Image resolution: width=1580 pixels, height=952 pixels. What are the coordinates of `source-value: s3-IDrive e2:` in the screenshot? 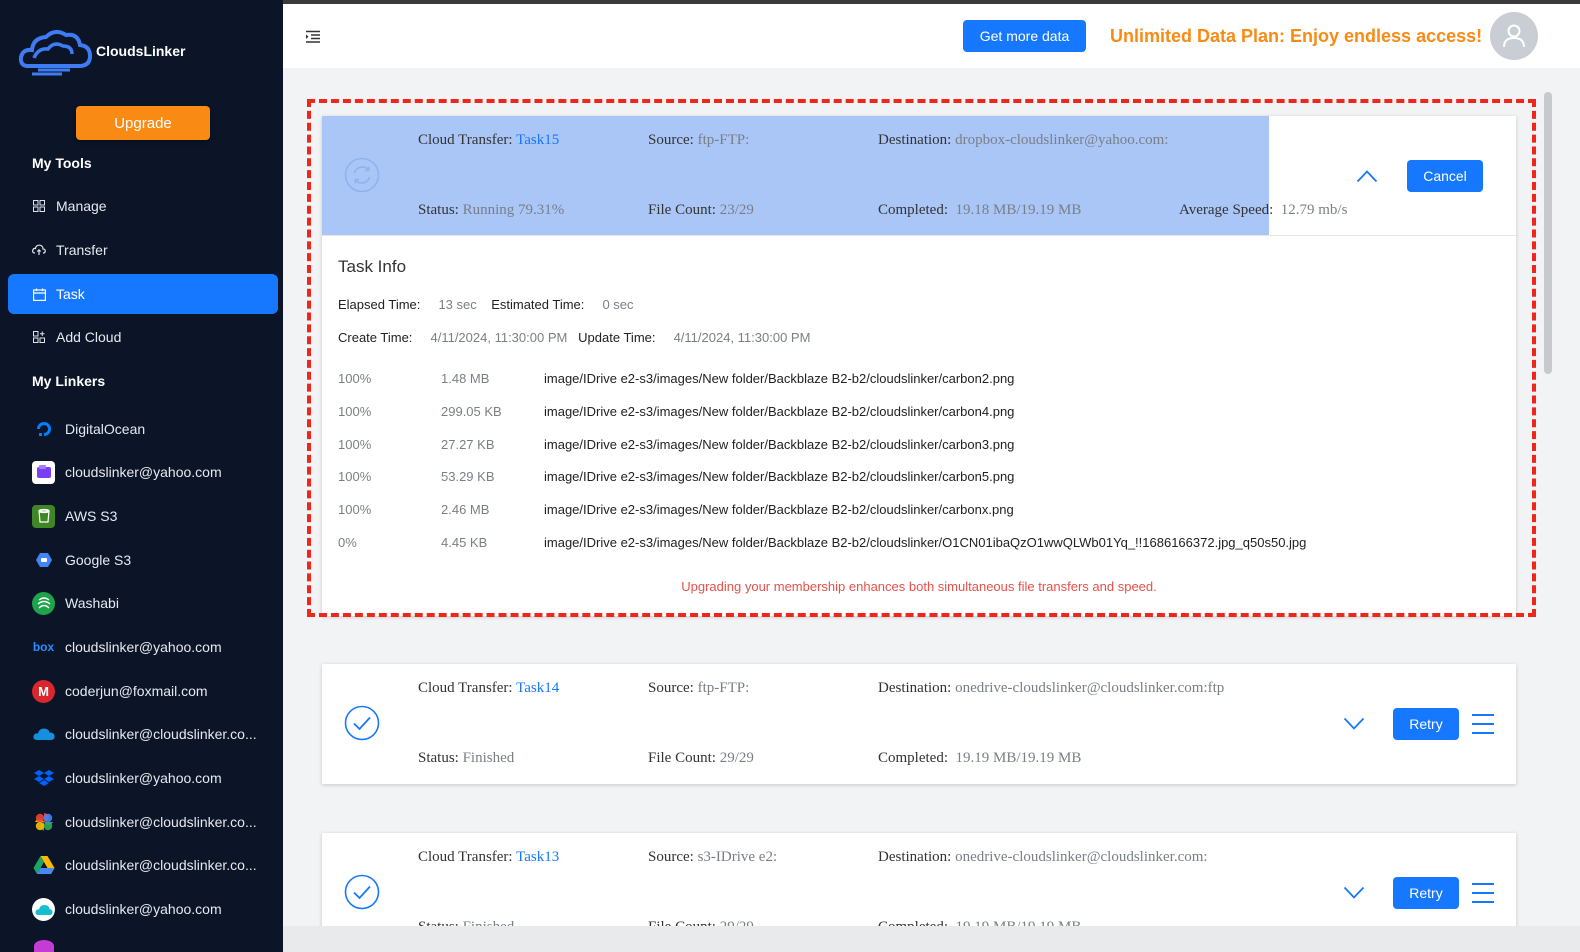 It's located at (737, 857).